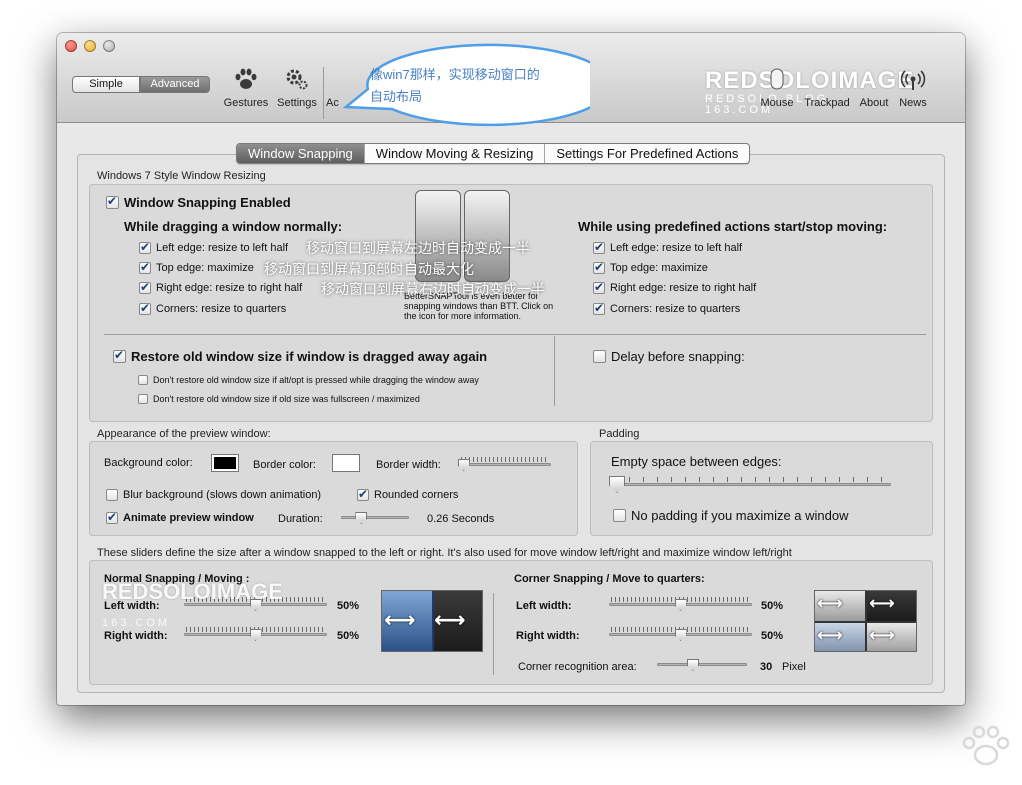 The width and height of the screenshot is (1022, 785). I want to click on rounded-corners-checkbox: Rounded corners, so click(408, 494).